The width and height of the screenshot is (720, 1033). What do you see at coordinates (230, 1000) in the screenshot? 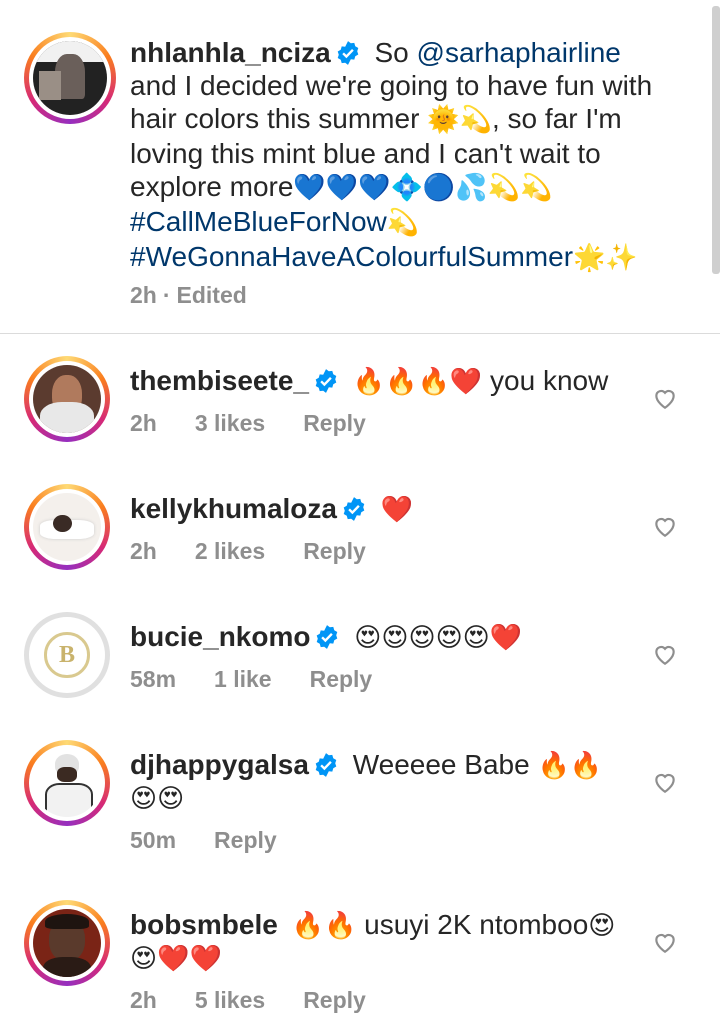
I see `likes-count: 5 likes` at bounding box center [230, 1000].